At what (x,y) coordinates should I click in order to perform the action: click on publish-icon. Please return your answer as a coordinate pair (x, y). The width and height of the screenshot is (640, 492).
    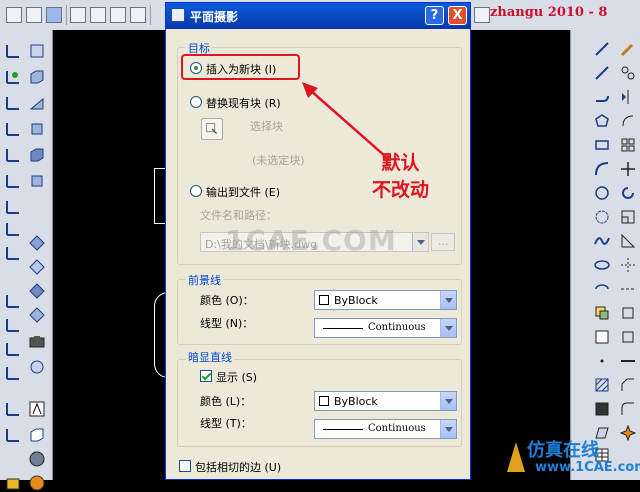
    Looking at the image, I should click on (118, 15).